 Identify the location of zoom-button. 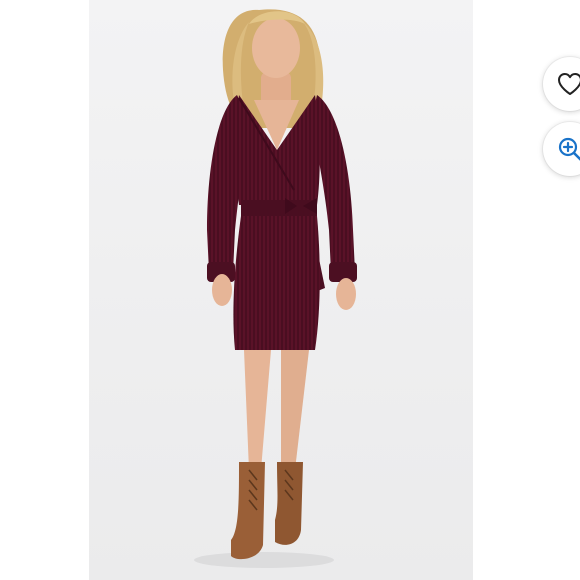
(561, 149).